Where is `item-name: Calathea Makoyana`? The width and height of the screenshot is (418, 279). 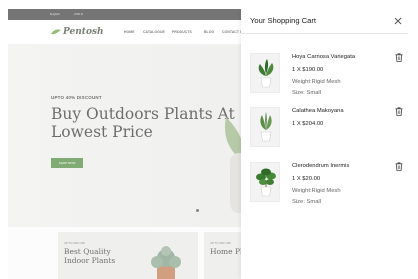 item-name: Calathea Makoyana is located at coordinates (318, 111).